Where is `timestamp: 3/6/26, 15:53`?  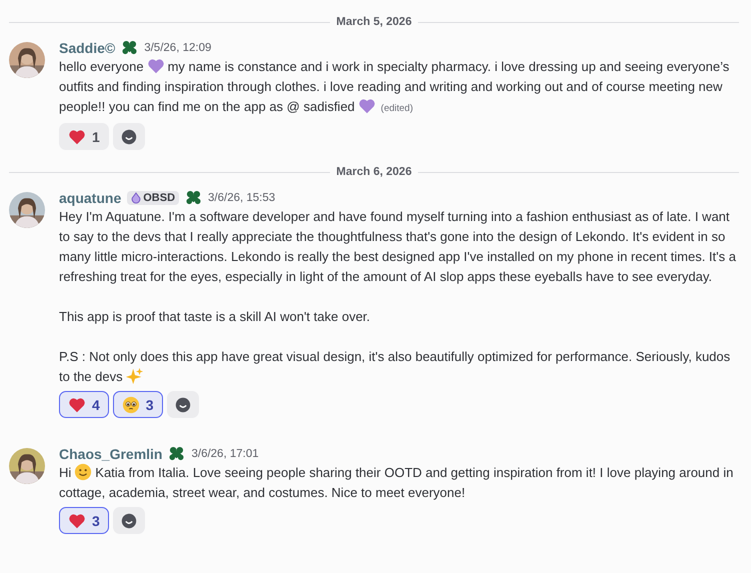 timestamp: 3/6/26, 15:53 is located at coordinates (242, 198).